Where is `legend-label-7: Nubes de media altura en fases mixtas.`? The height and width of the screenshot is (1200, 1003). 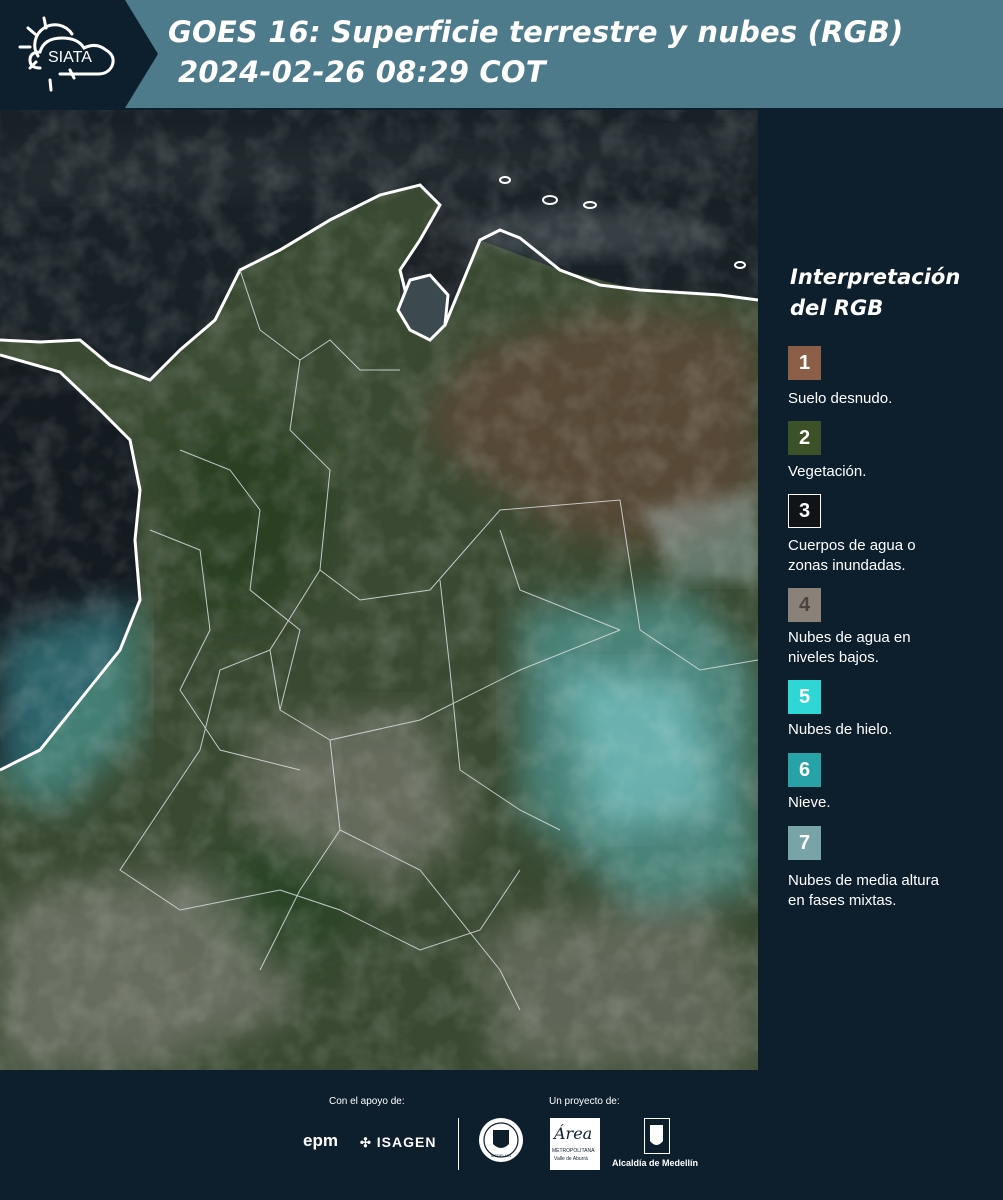 legend-label-7: Nubes de media altura en fases mixtas. is located at coordinates (863, 891).